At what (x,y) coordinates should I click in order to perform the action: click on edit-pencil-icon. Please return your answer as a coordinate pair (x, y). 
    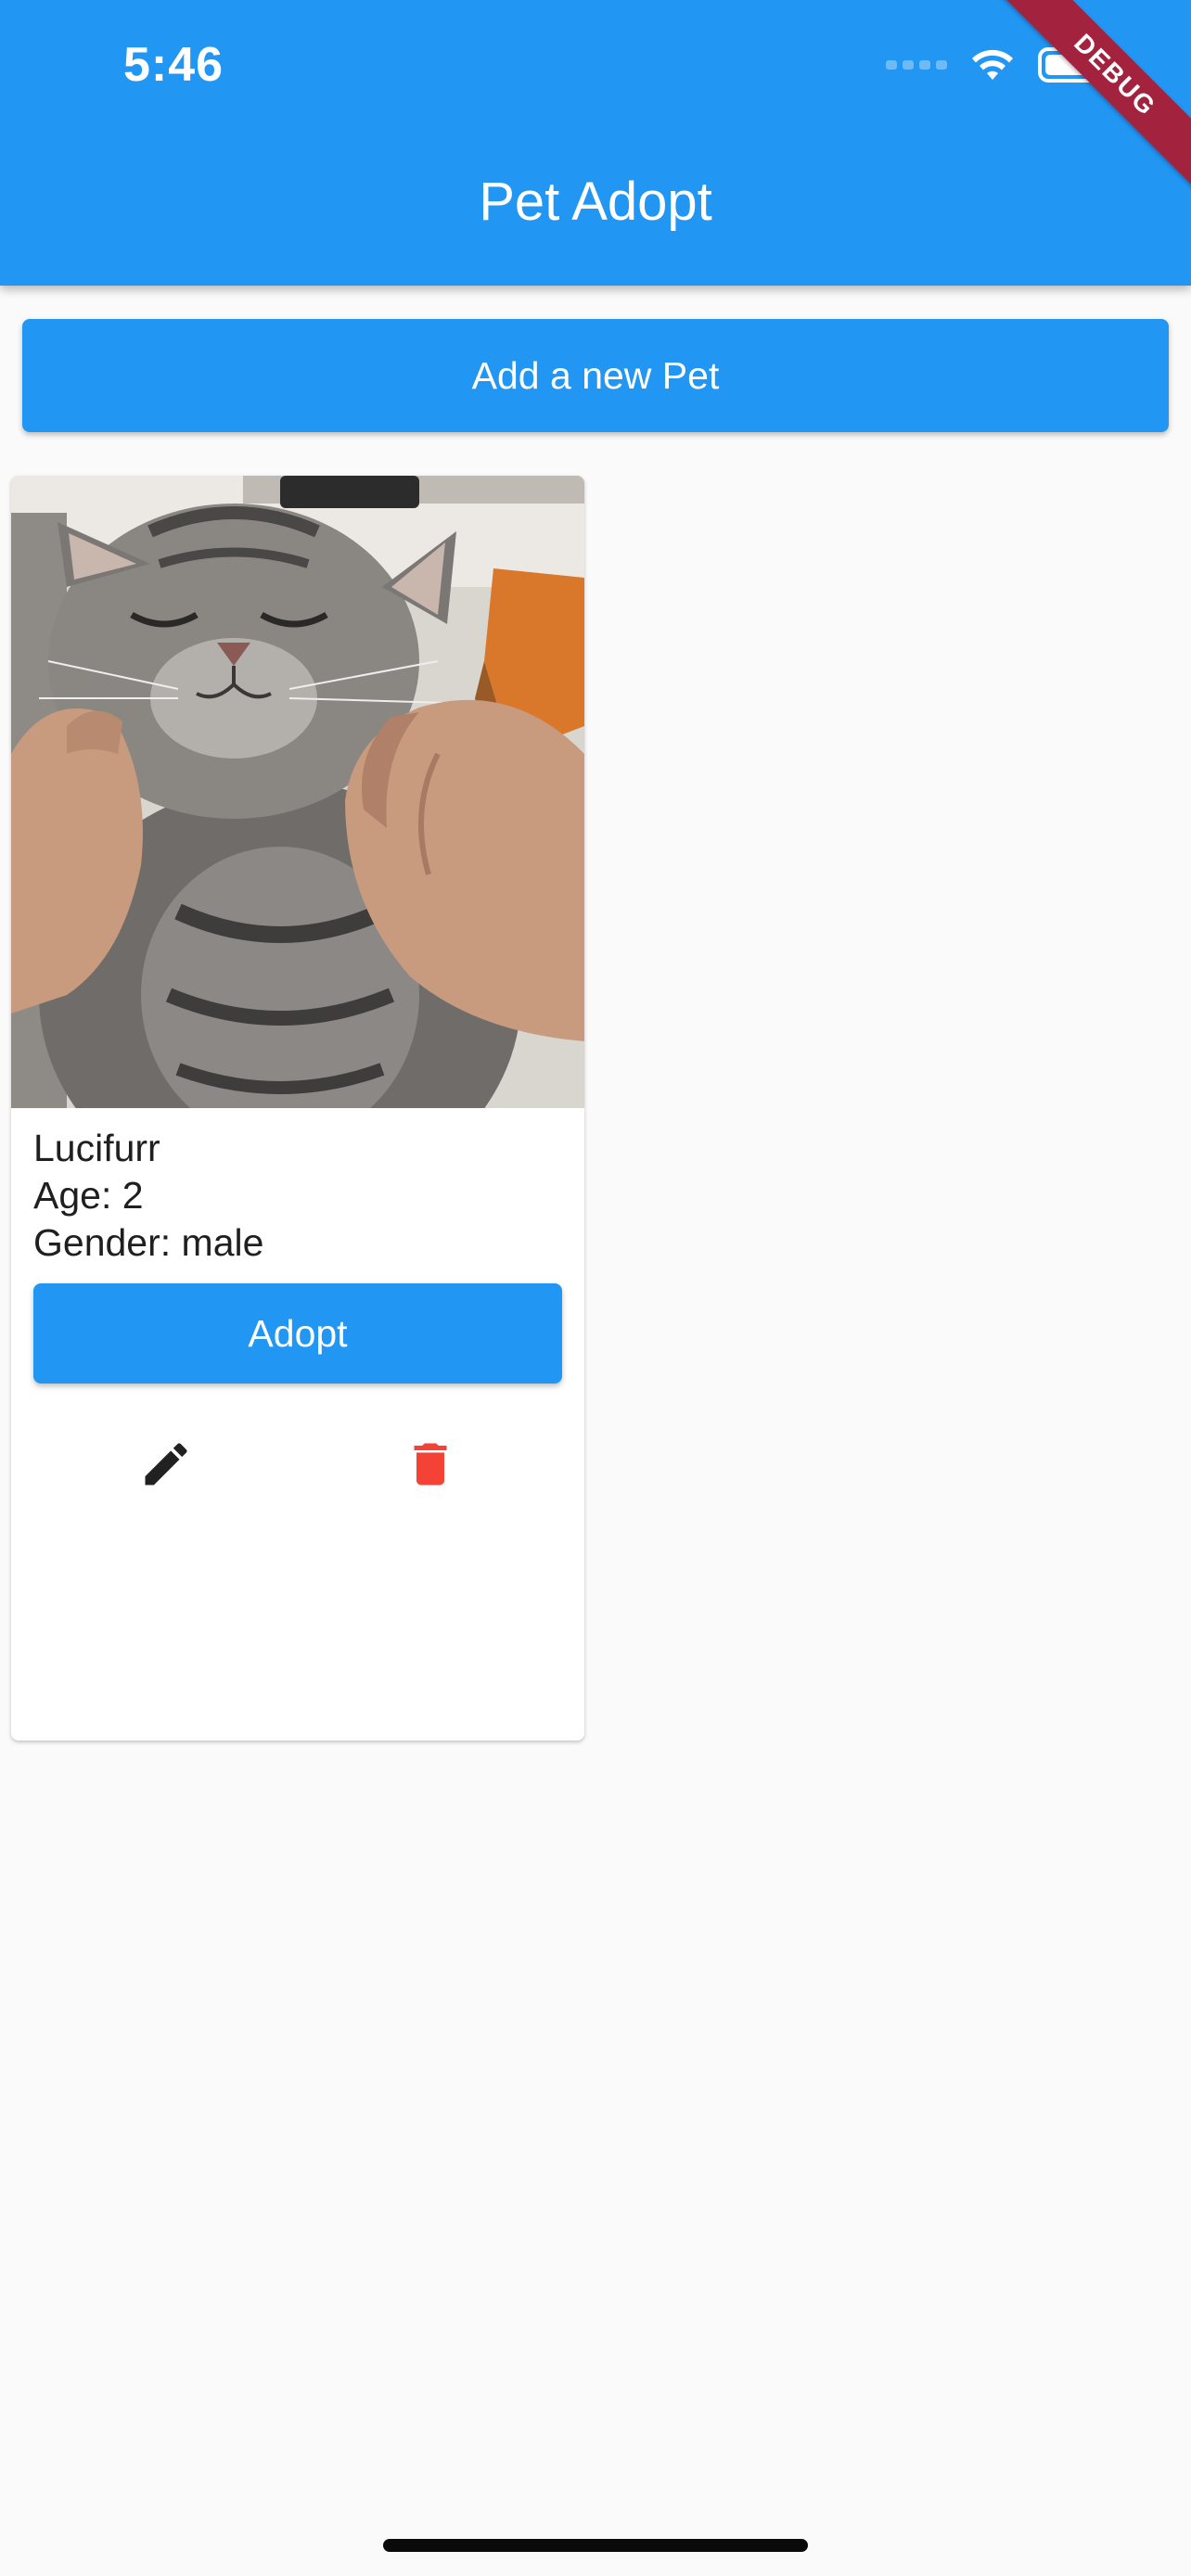
    Looking at the image, I should click on (166, 1464).